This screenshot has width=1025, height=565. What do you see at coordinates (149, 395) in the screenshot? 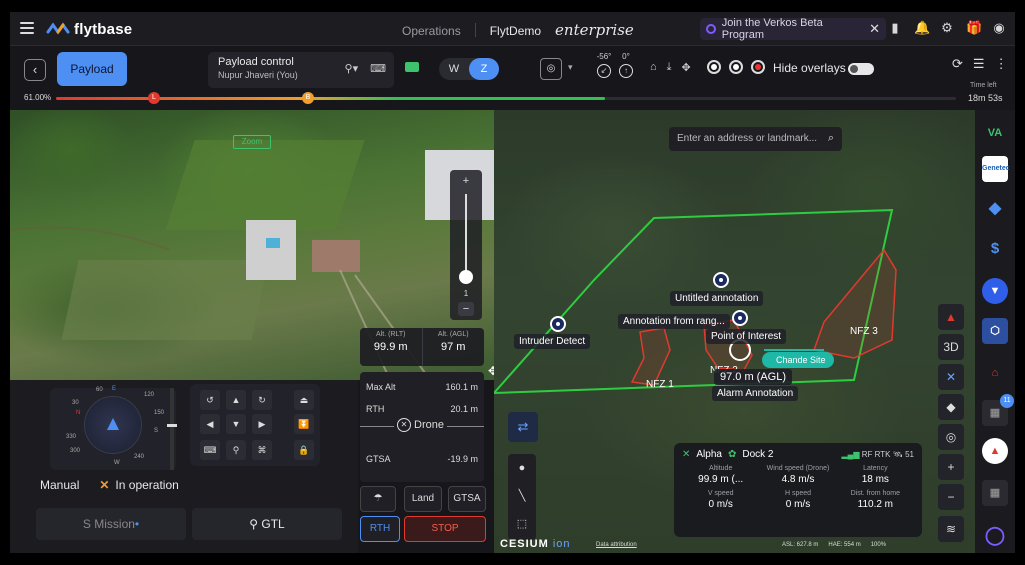
I see `compass-label: 120` at bounding box center [149, 395].